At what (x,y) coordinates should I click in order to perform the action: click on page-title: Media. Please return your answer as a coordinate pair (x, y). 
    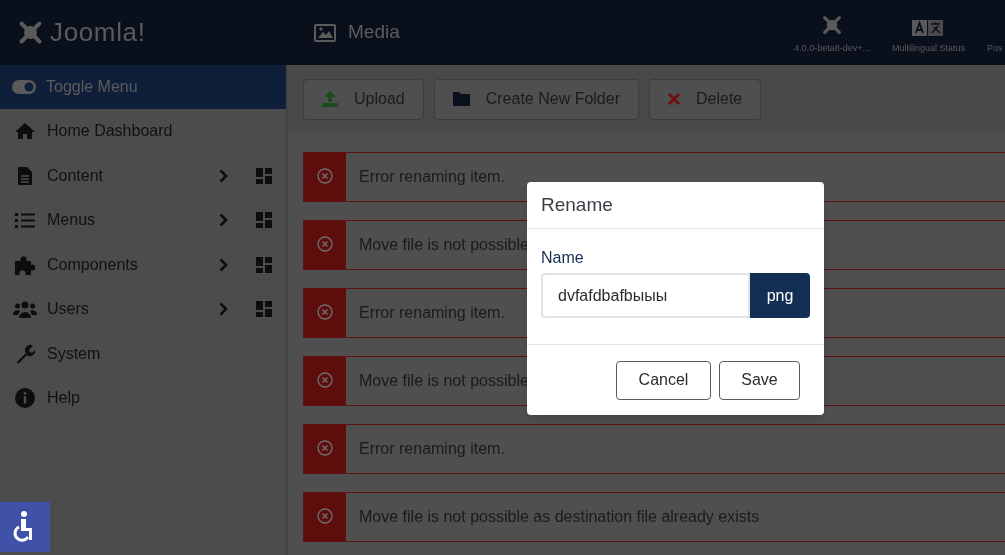
    Looking at the image, I should click on (374, 32).